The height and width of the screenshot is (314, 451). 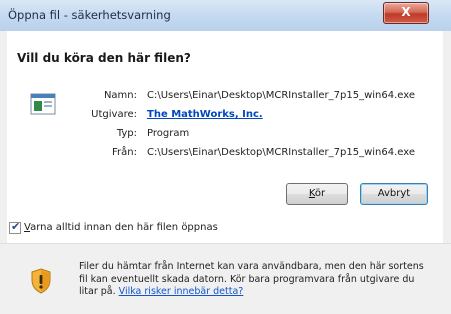 I want to click on close-icon: X, so click(x=406, y=12).